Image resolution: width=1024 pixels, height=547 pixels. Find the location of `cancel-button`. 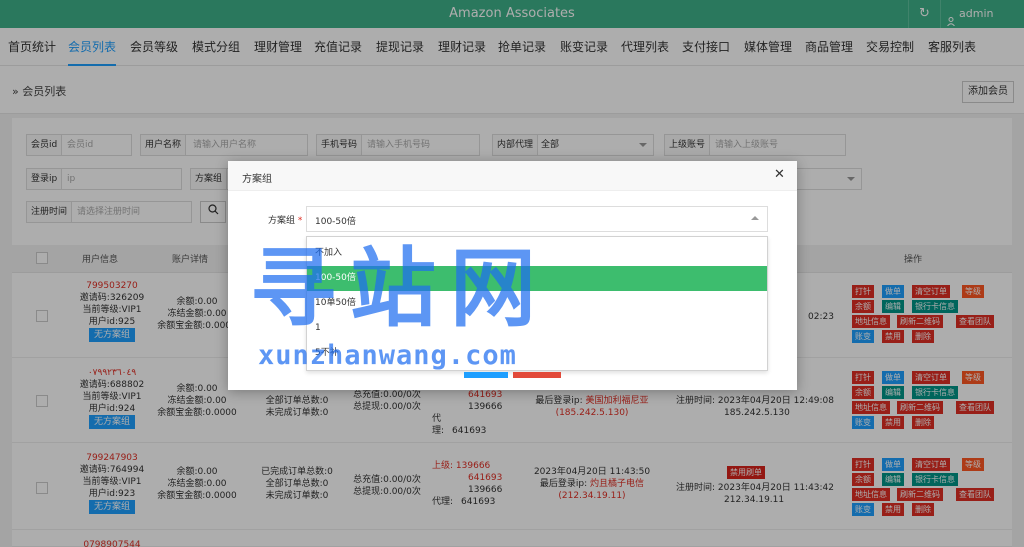

cancel-button is located at coordinates (537, 375).